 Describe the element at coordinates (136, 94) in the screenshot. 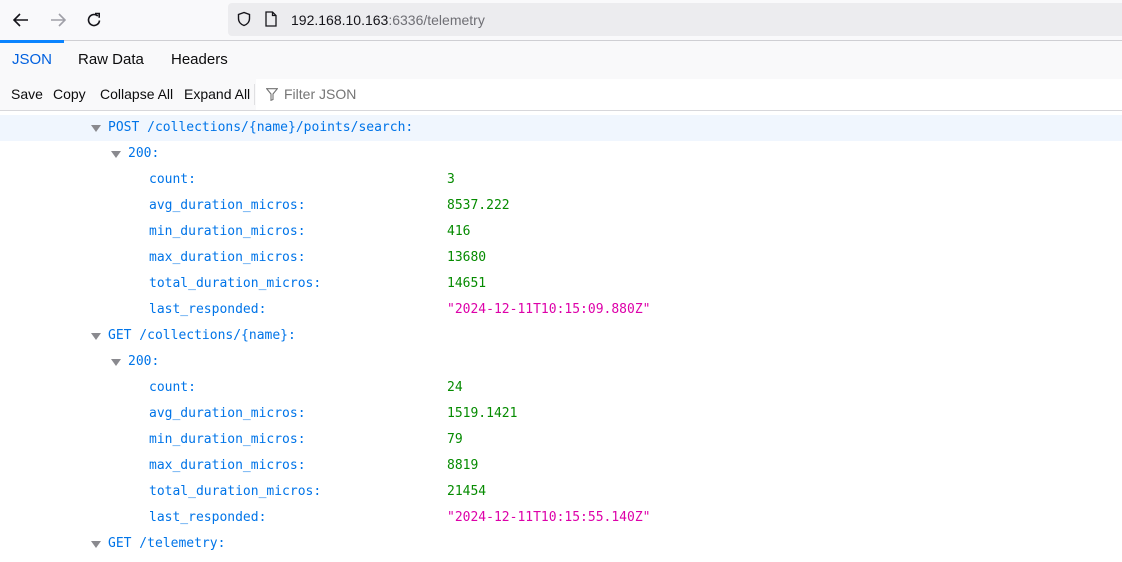

I see `collapse-all-button: Collapse All` at that location.